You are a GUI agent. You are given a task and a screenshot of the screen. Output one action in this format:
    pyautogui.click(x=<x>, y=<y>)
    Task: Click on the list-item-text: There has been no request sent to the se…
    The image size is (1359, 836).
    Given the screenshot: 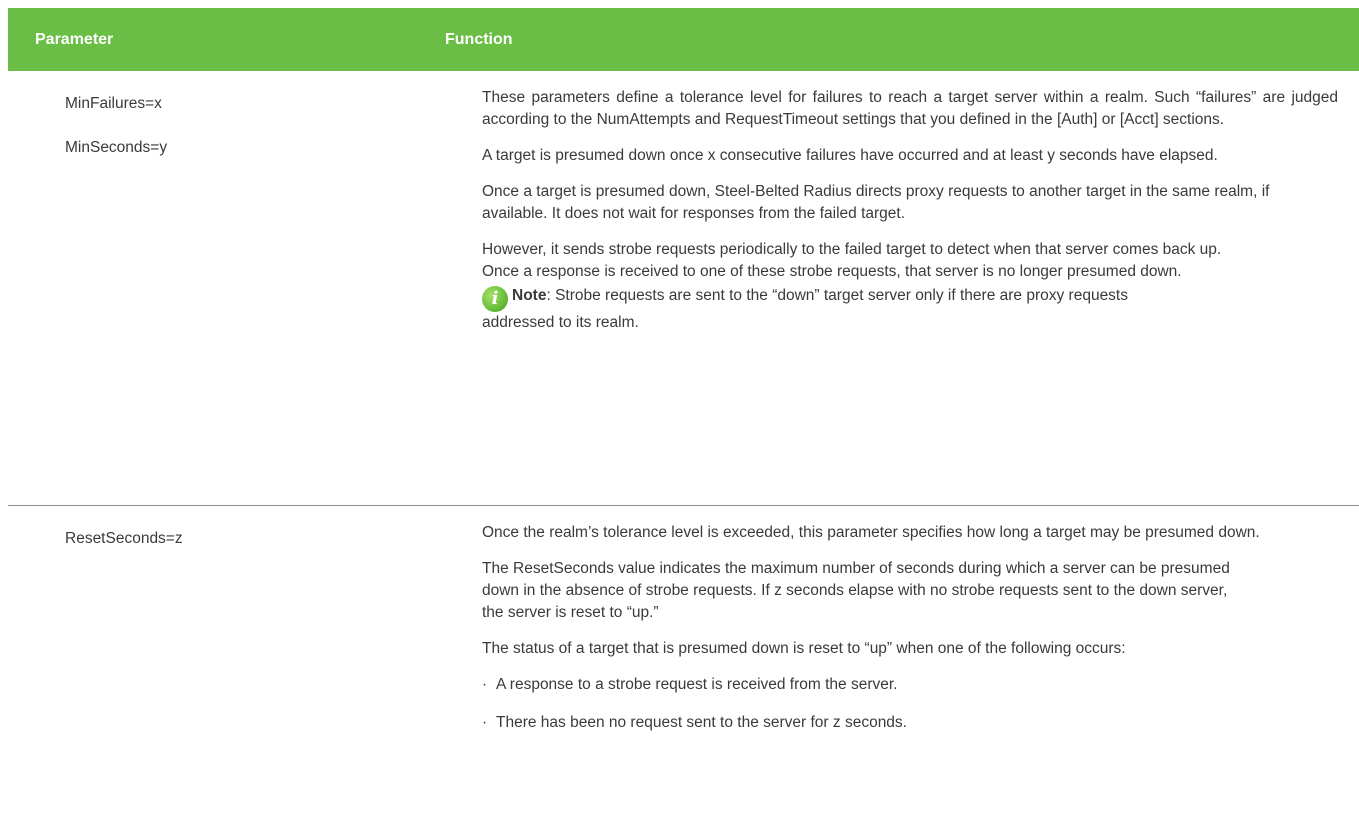 What is the action you would take?
    pyautogui.click(x=701, y=722)
    